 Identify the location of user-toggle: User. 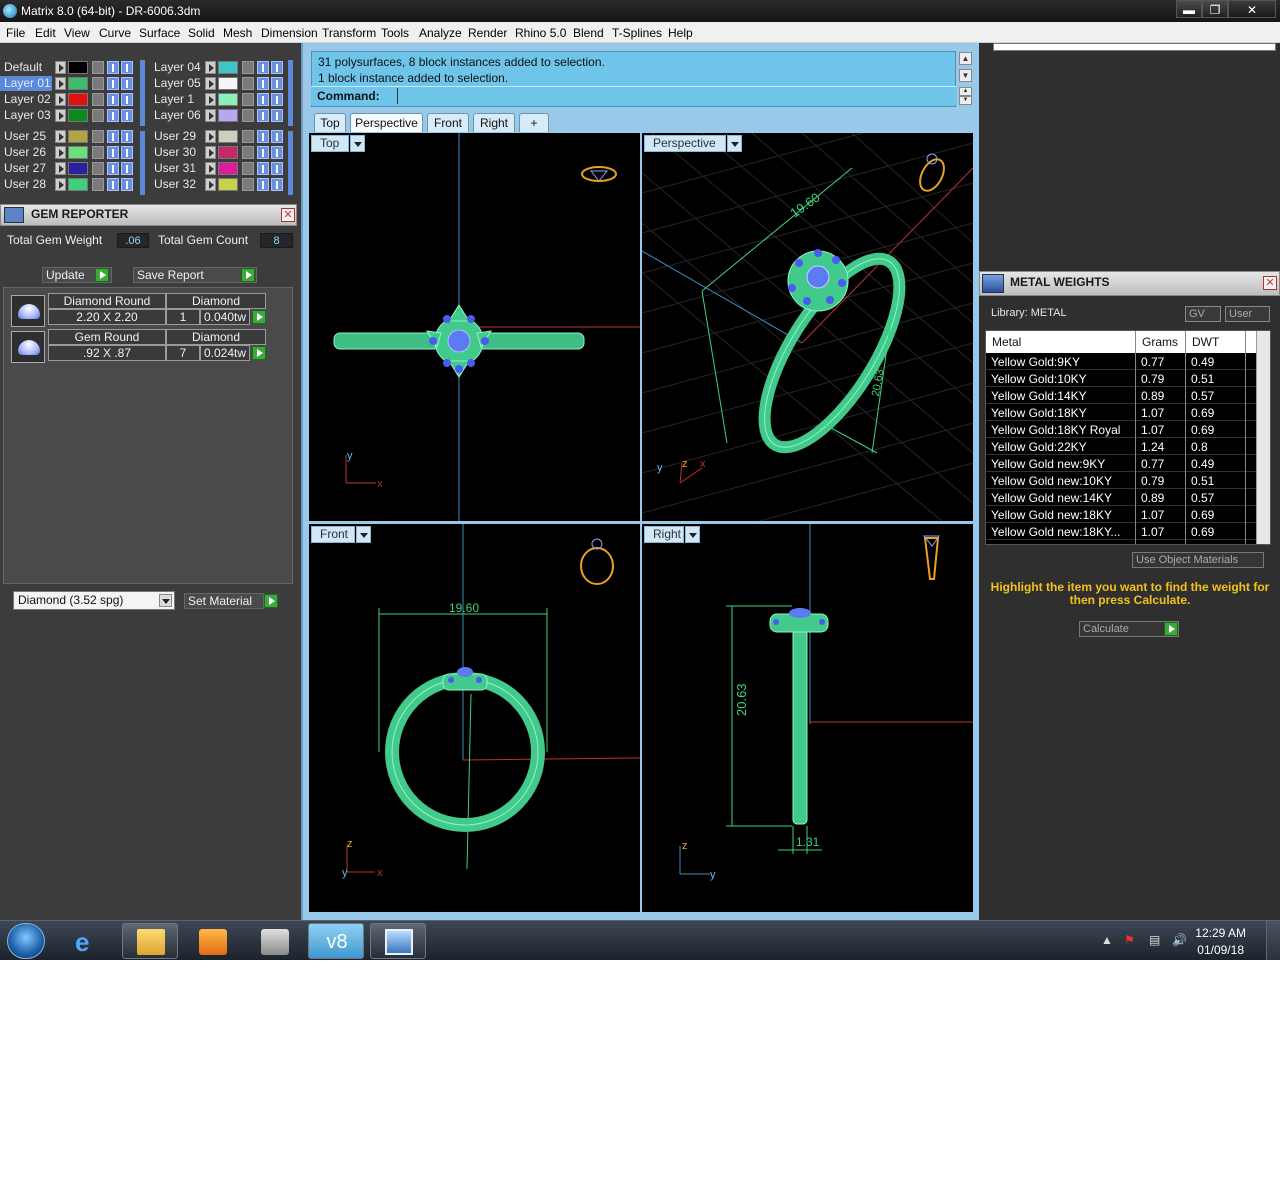
(1247, 314).